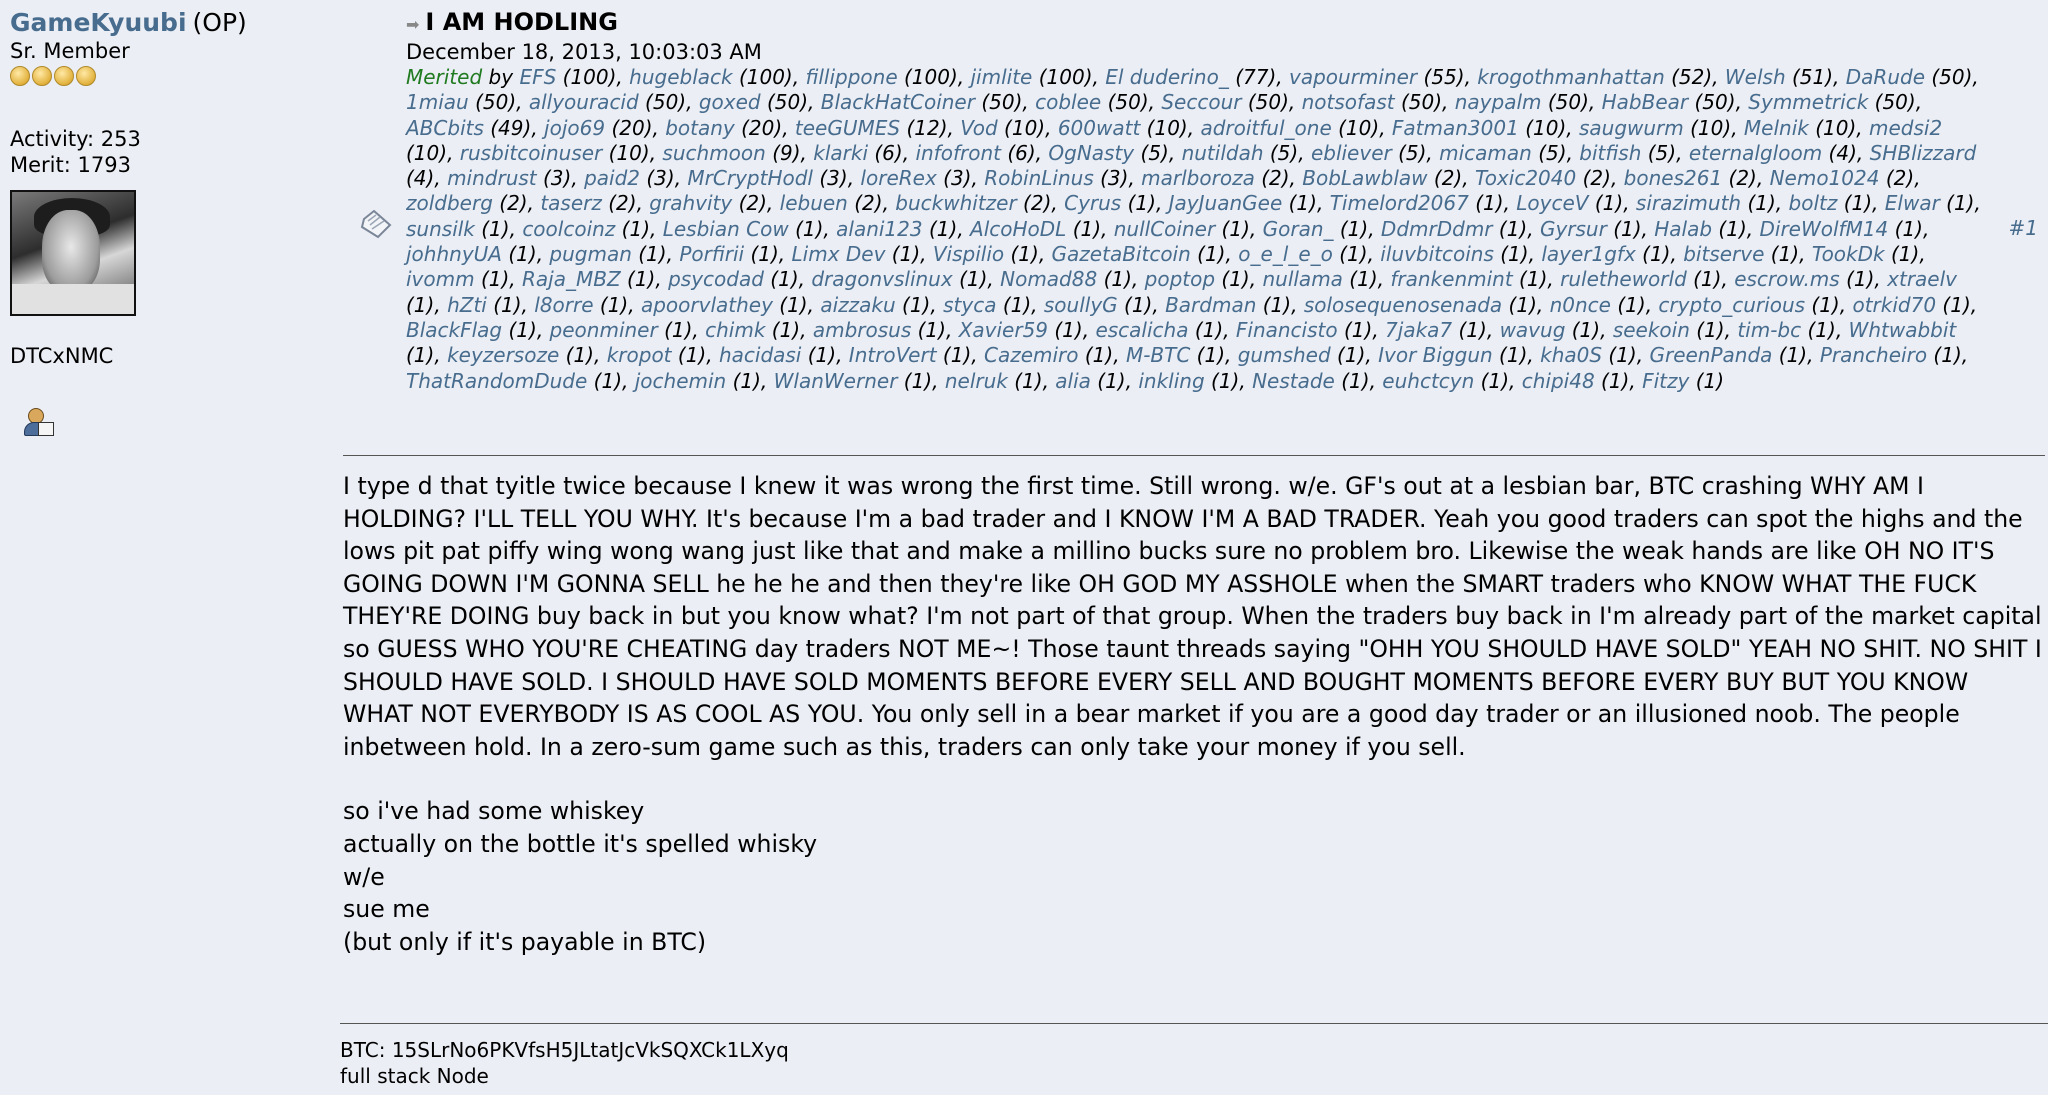  What do you see at coordinates (445, 128) in the screenshot?
I see `merit-user-link: ABCbits` at bounding box center [445, 128].